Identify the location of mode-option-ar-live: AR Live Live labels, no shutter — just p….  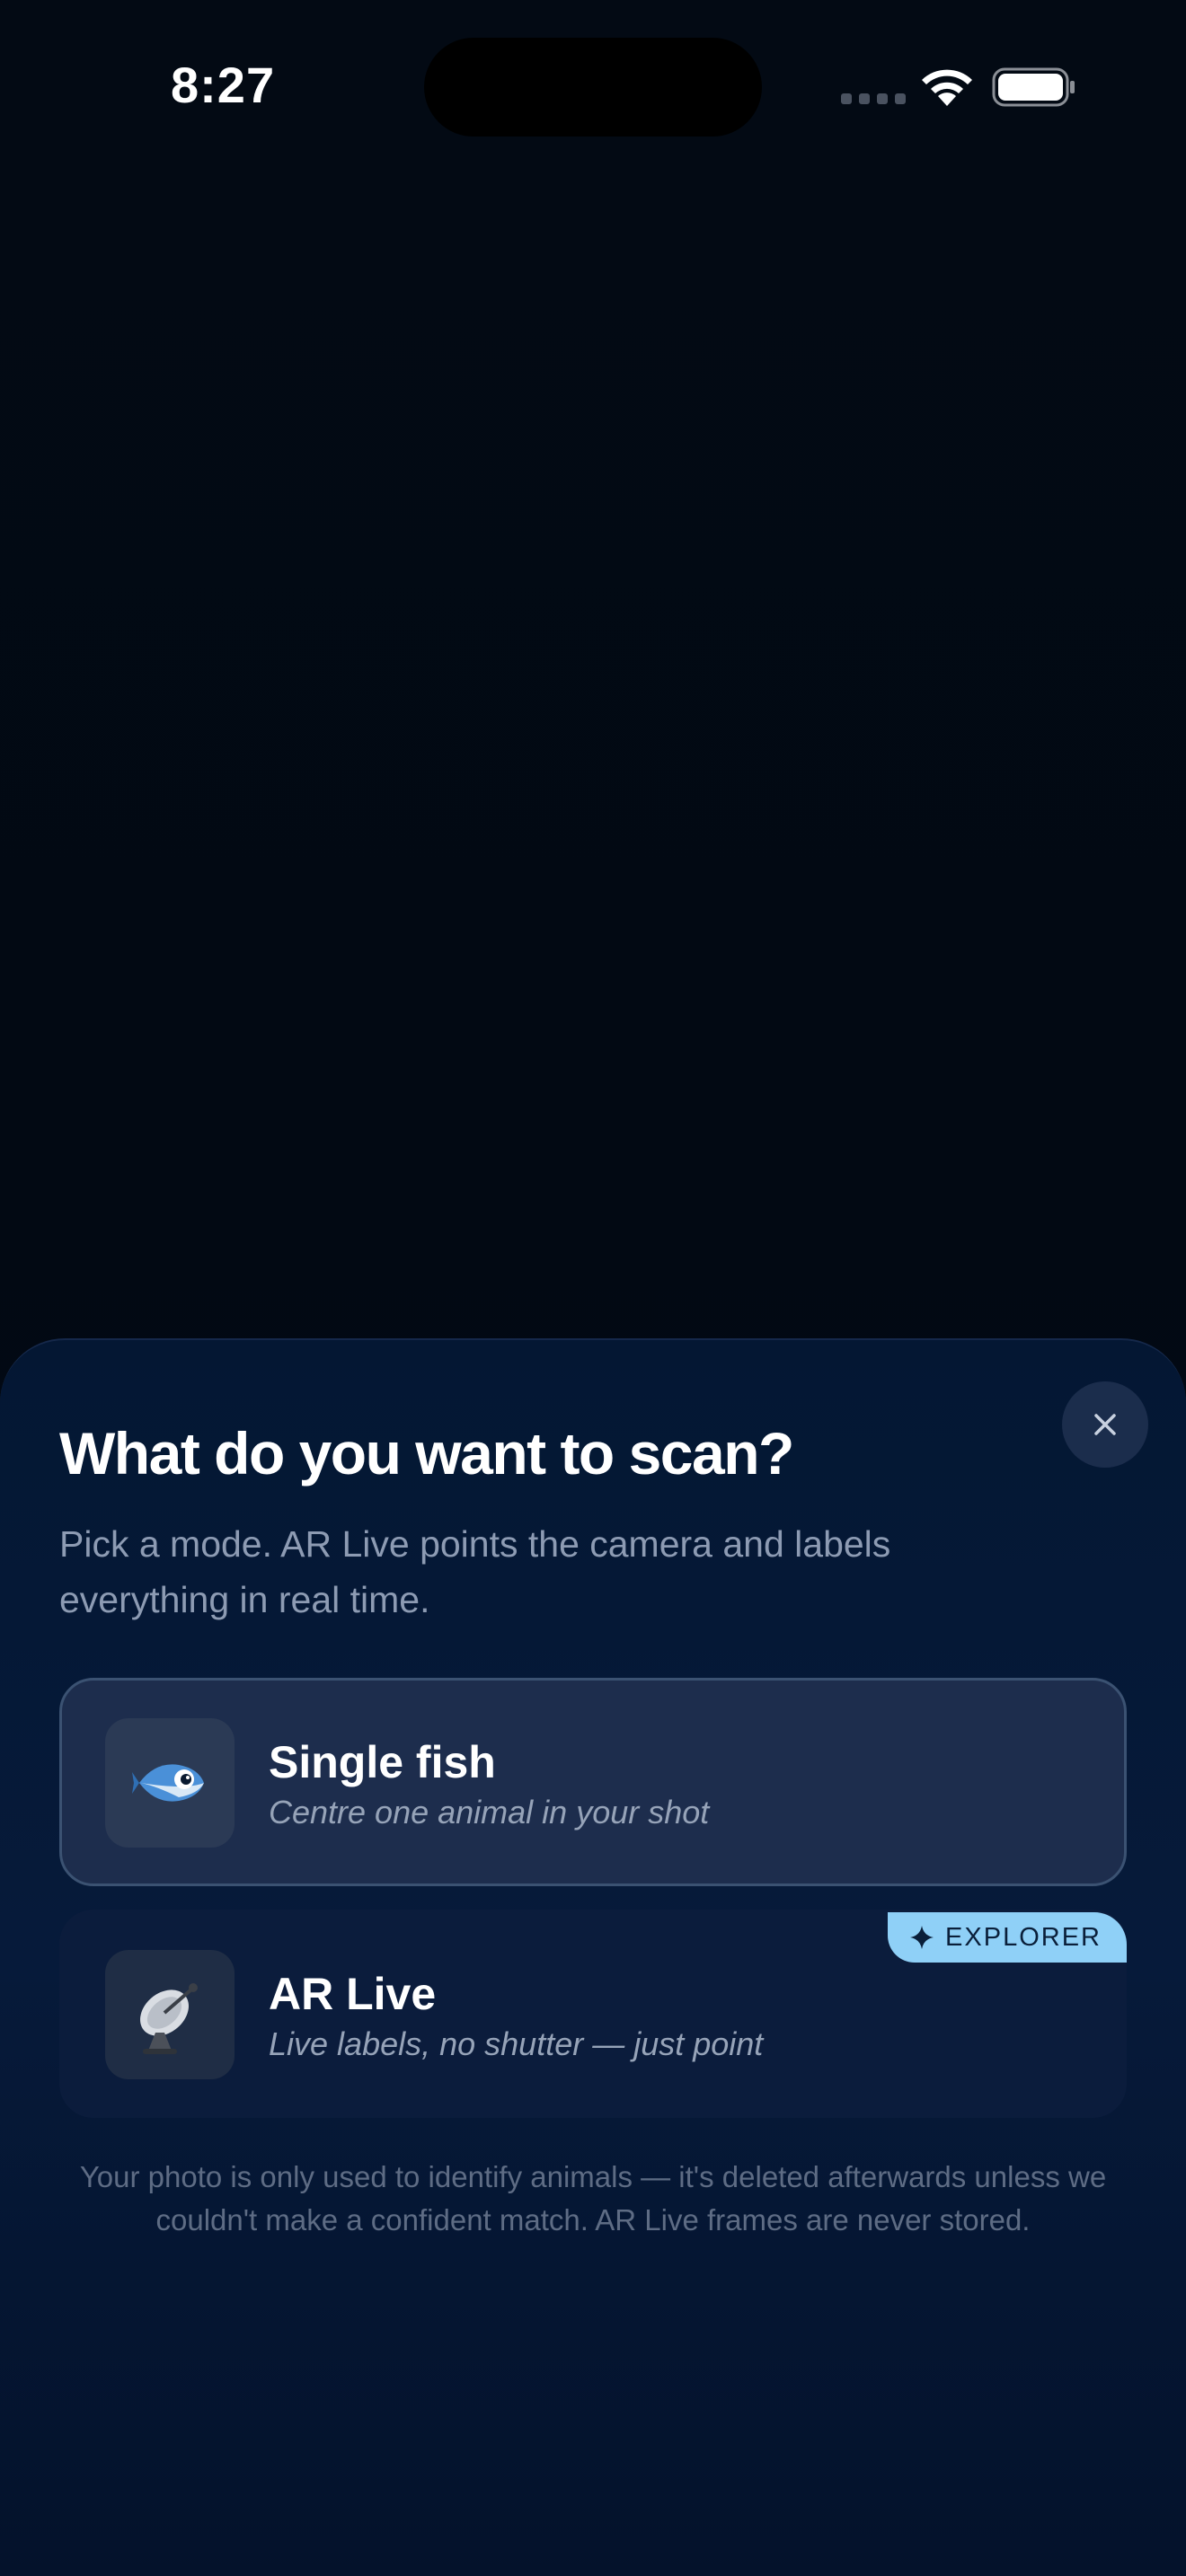
(593, 2014).